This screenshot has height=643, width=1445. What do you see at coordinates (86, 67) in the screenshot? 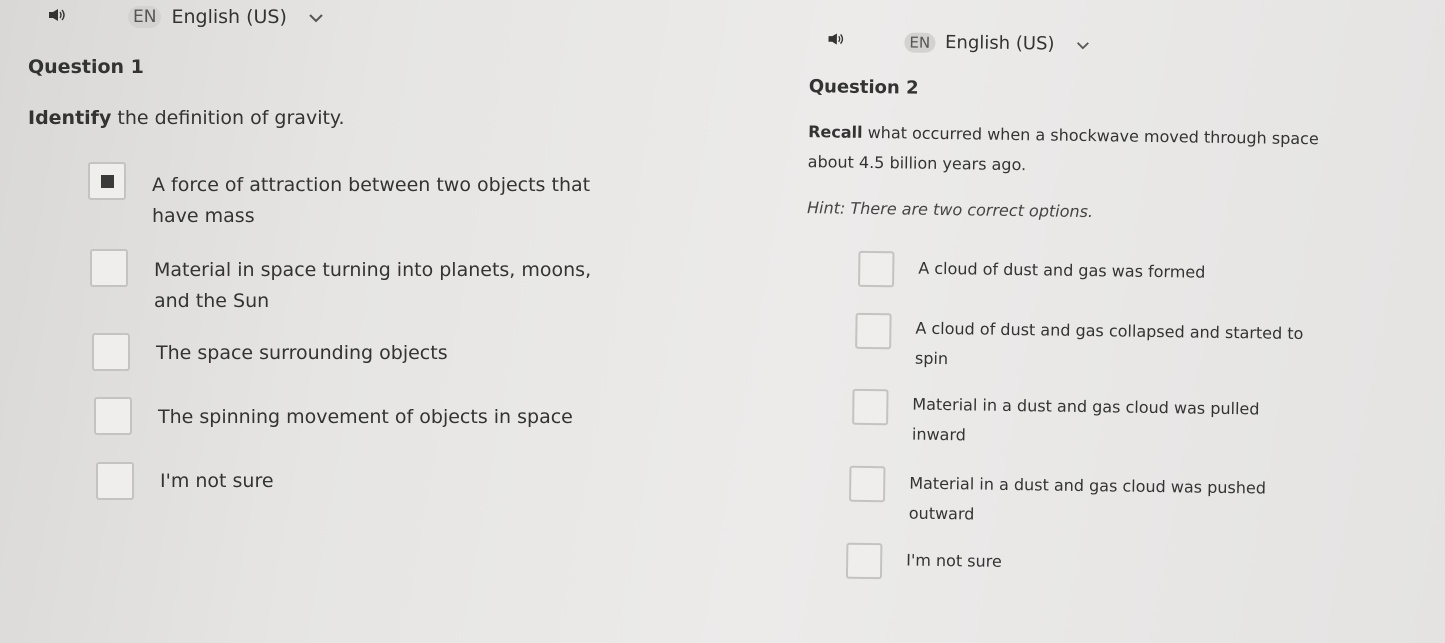
I see `question-title: Question 1` at bounding box center [86, 67].